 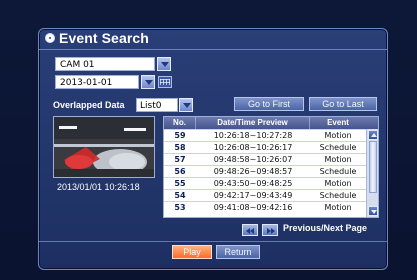 What do you see at coordinates (253, 123) in the screenshot?
I see `column-datetime-preview: Date/Time Preview` at bounding box center [253, 123].